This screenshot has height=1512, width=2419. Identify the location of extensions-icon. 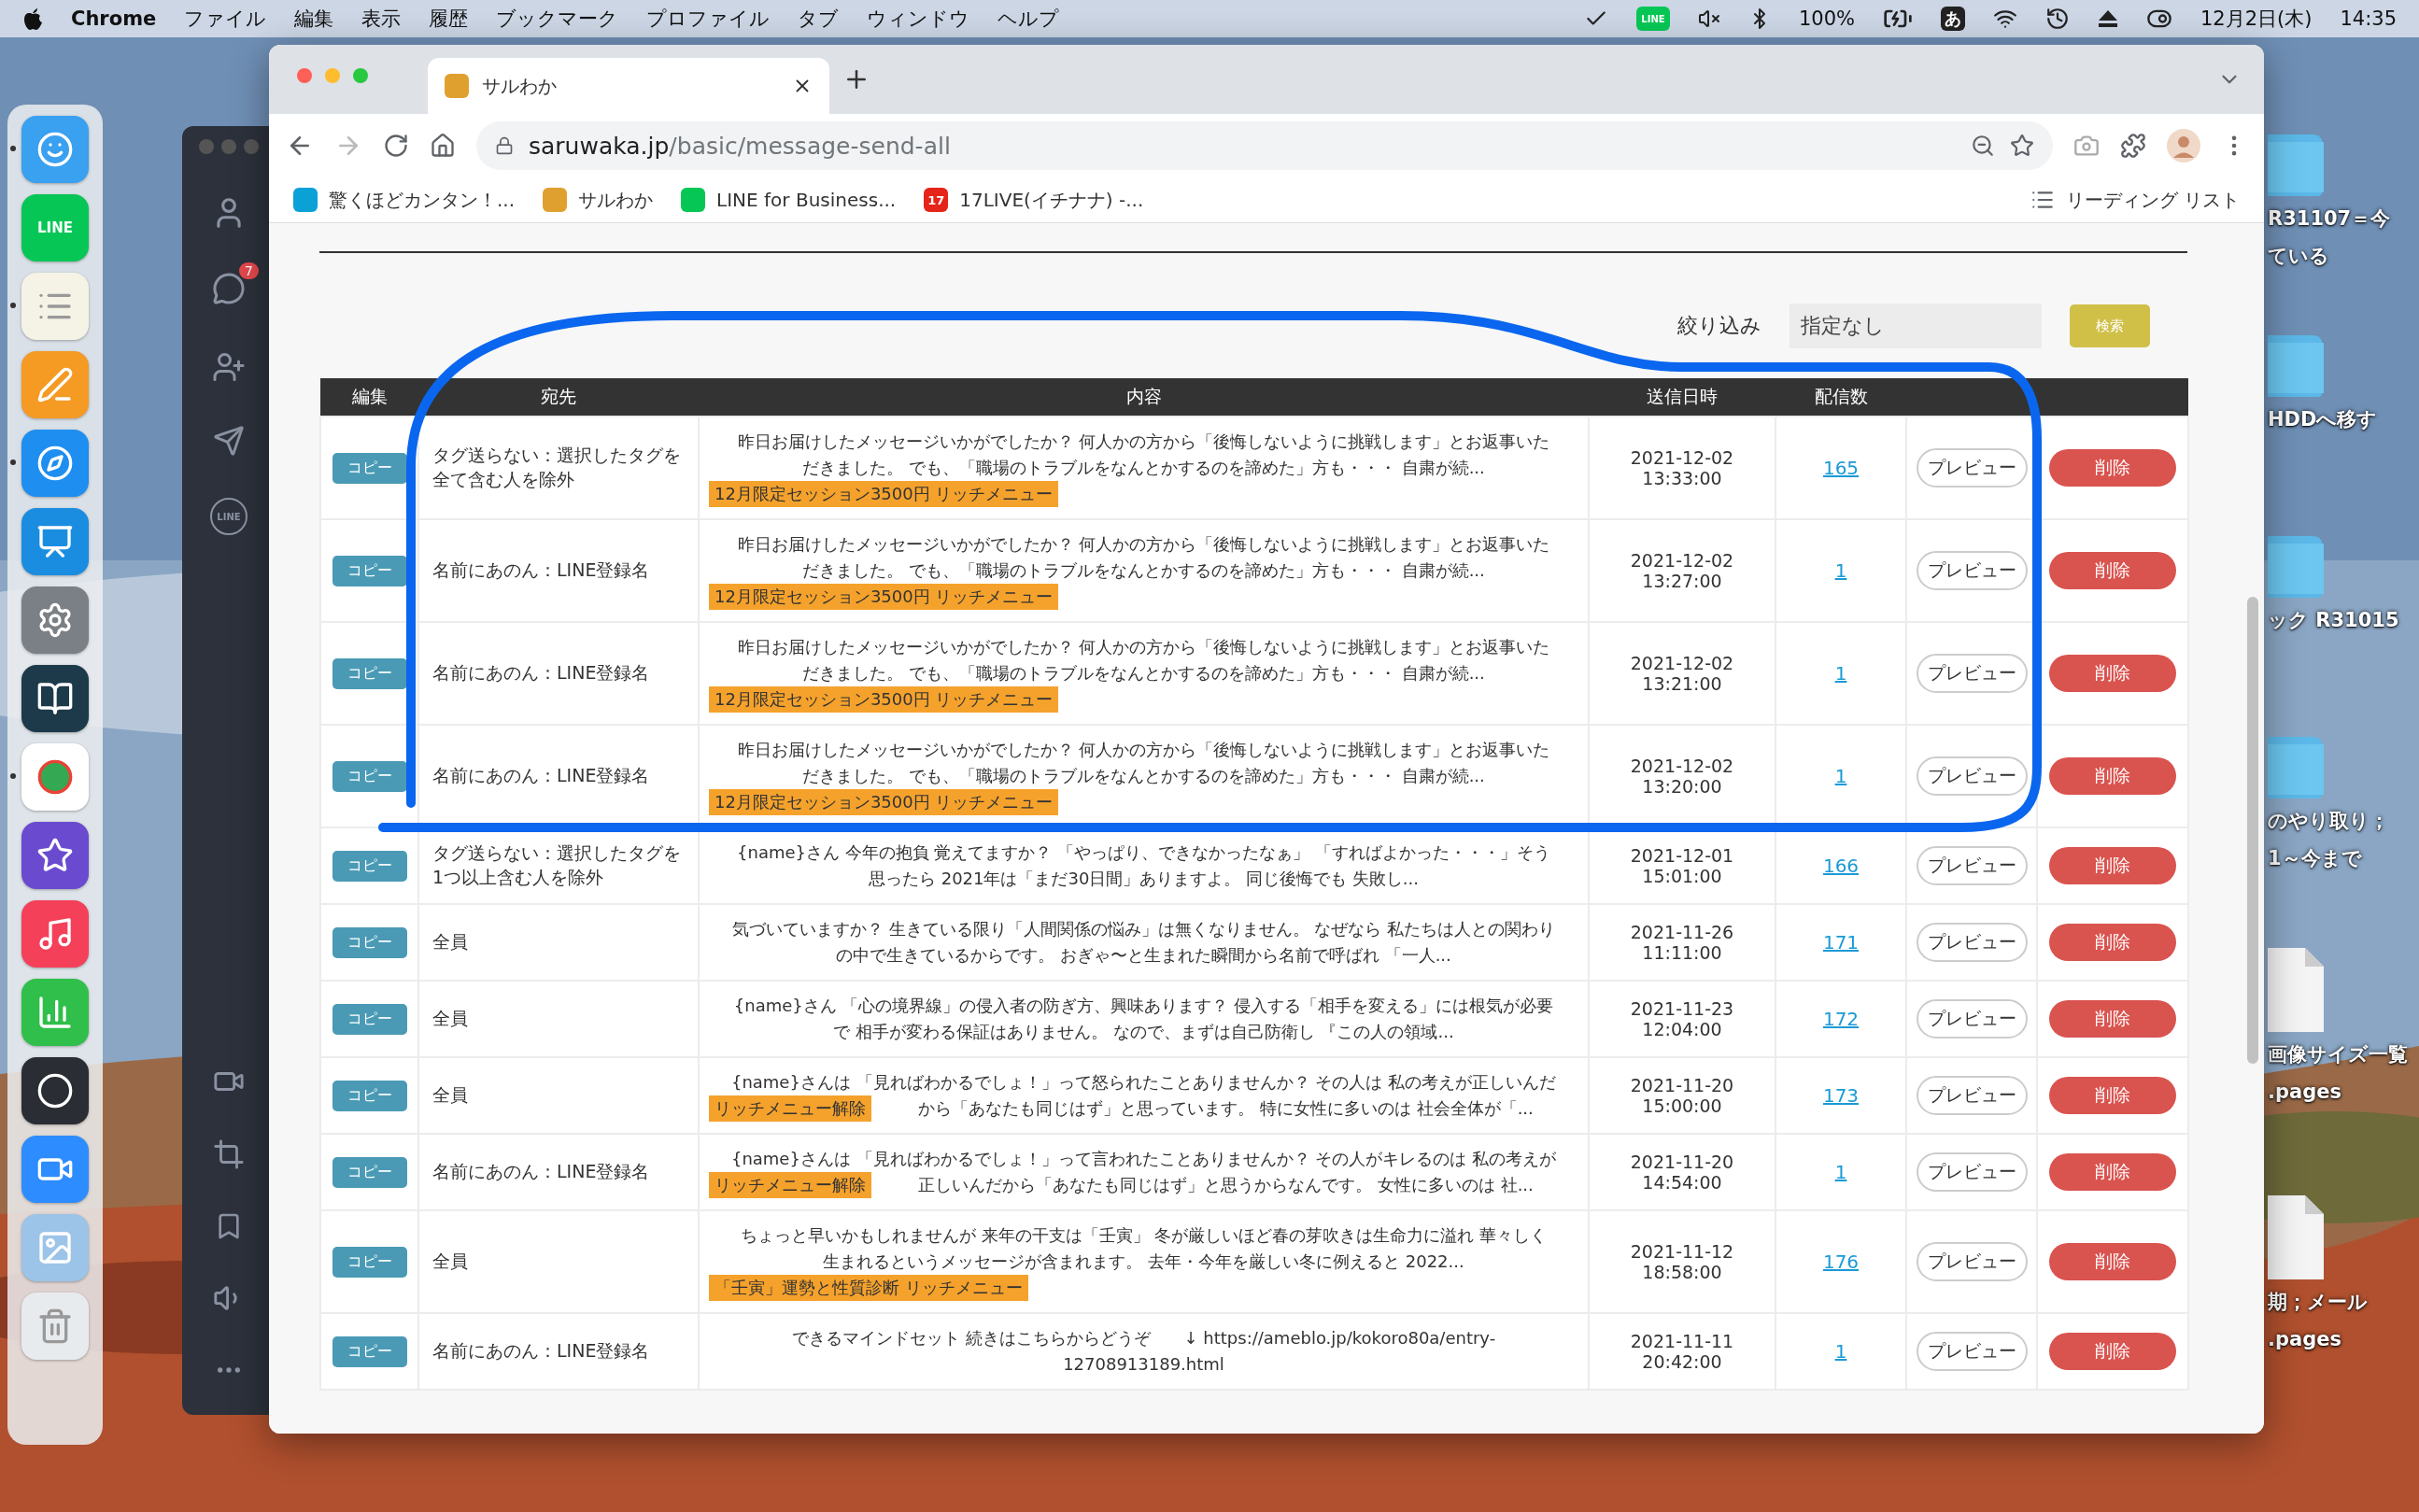
(2133, 146).